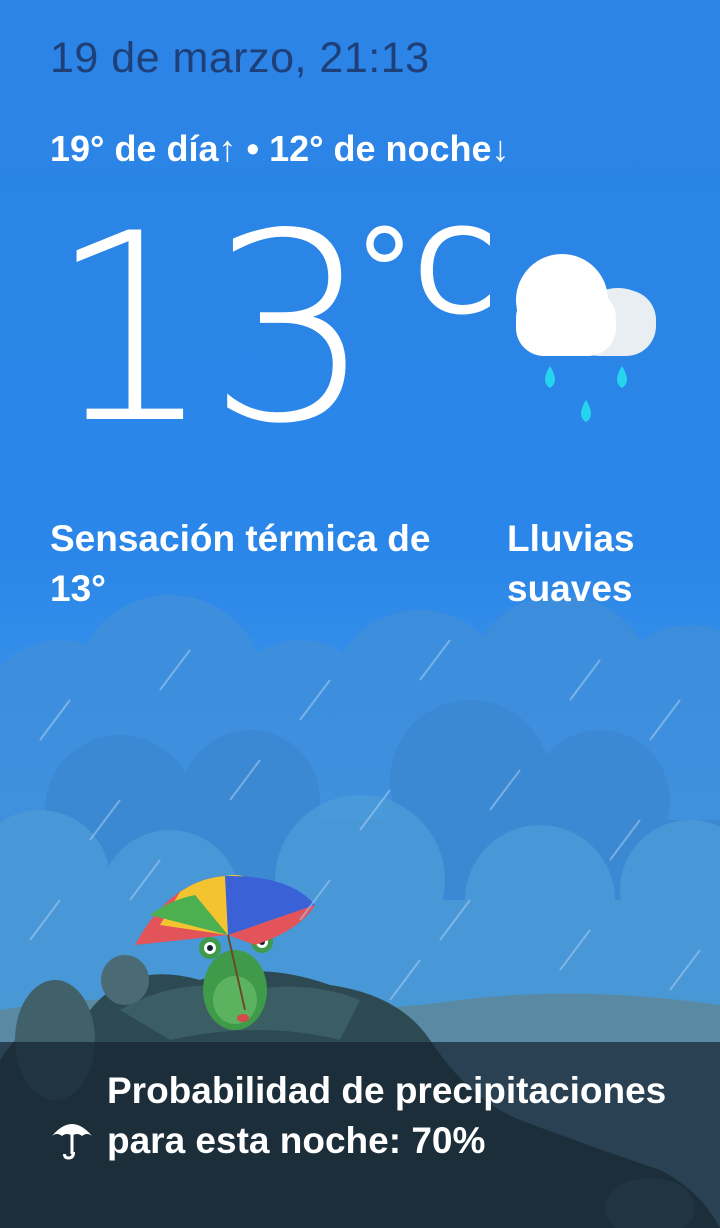 The width and height of the screenshot is (720, 1228). What do you see at coordinates (240, 563) in the screenshot?
I see `feels-like: Sensación térmica de 13°` at bounding box center [240, 563].